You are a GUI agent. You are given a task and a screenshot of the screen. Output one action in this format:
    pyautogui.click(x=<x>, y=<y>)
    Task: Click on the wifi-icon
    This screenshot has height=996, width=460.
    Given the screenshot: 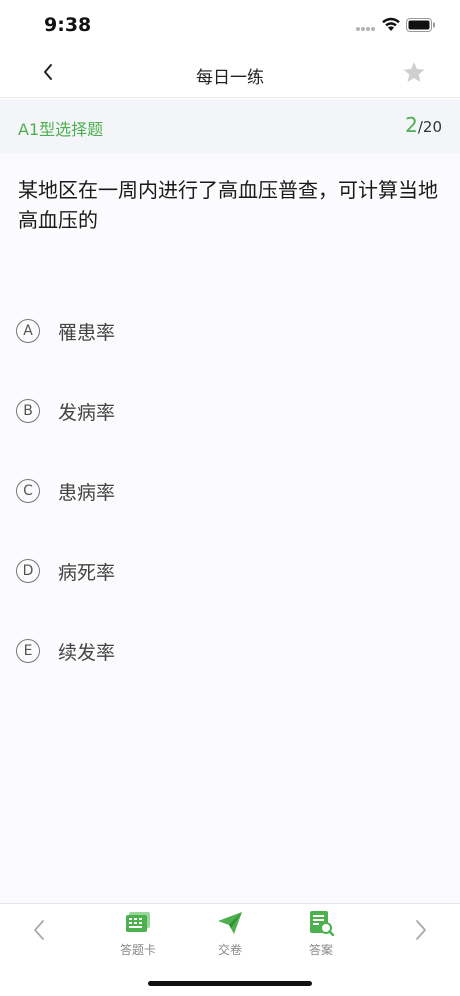 What is the action you would take?
    pyautogui.click(x=391, y=24)
    